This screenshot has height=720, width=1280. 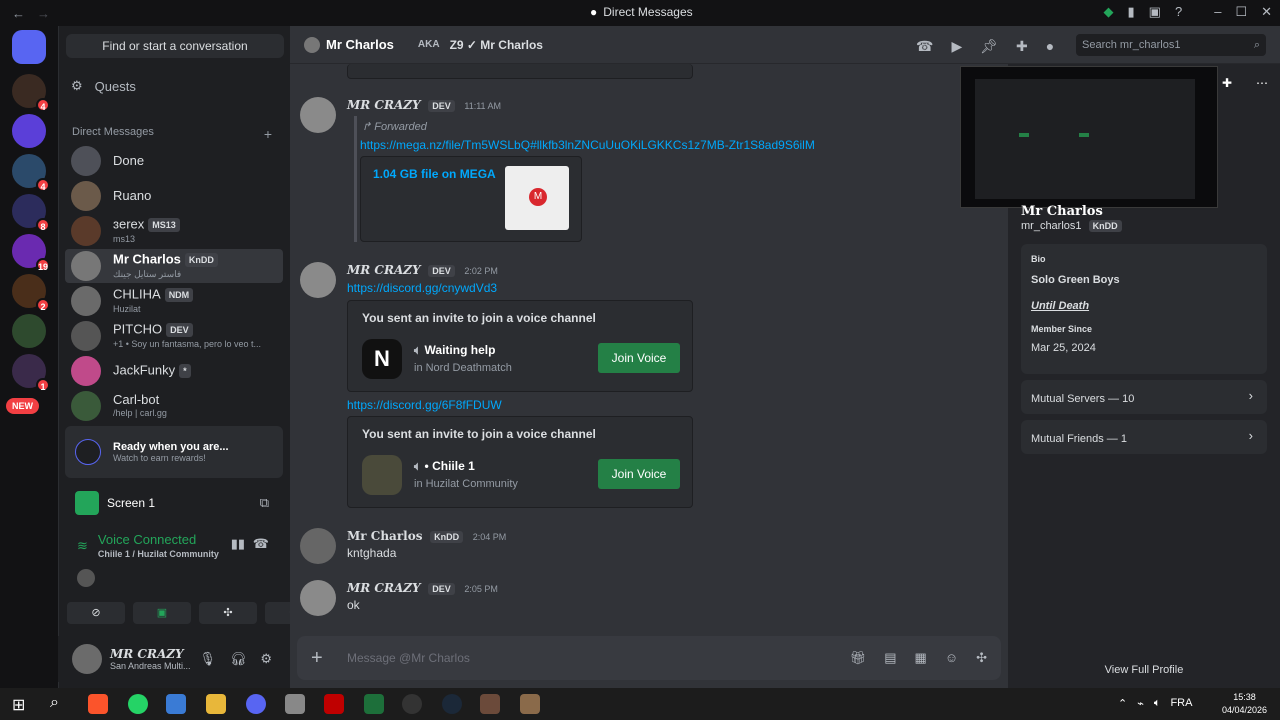 I want to click on view-full-profile-link: View Full Profile, so click(x=1144, y=670).